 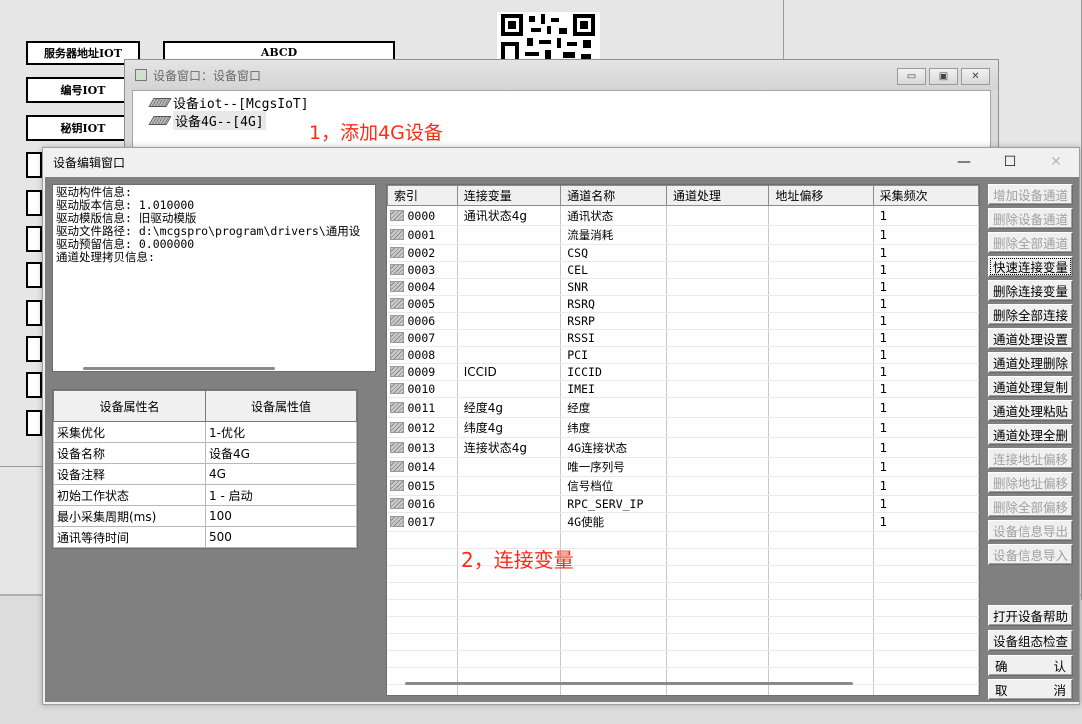 What do you see at coordinates (613, 486) in the screenshot?
I see `grid-cell-channel-name: 信号档位` at bounding box center [613, 486].